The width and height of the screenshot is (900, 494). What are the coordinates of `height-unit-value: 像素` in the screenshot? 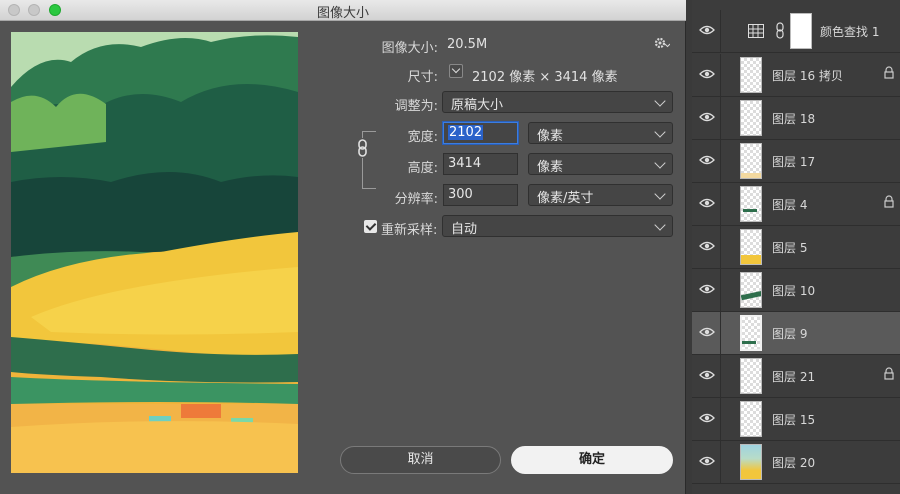 It's located at (550, 167).